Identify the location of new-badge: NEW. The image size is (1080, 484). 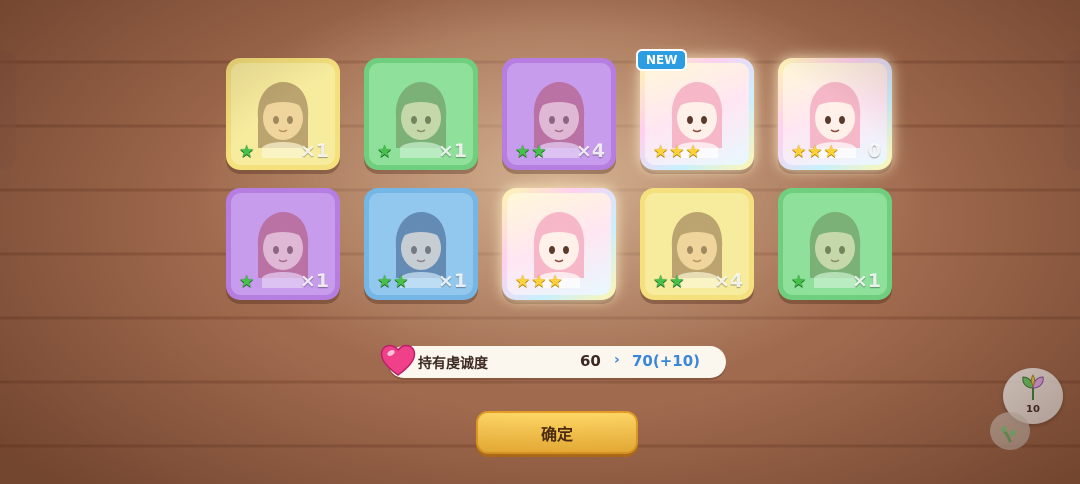
(662, 60).